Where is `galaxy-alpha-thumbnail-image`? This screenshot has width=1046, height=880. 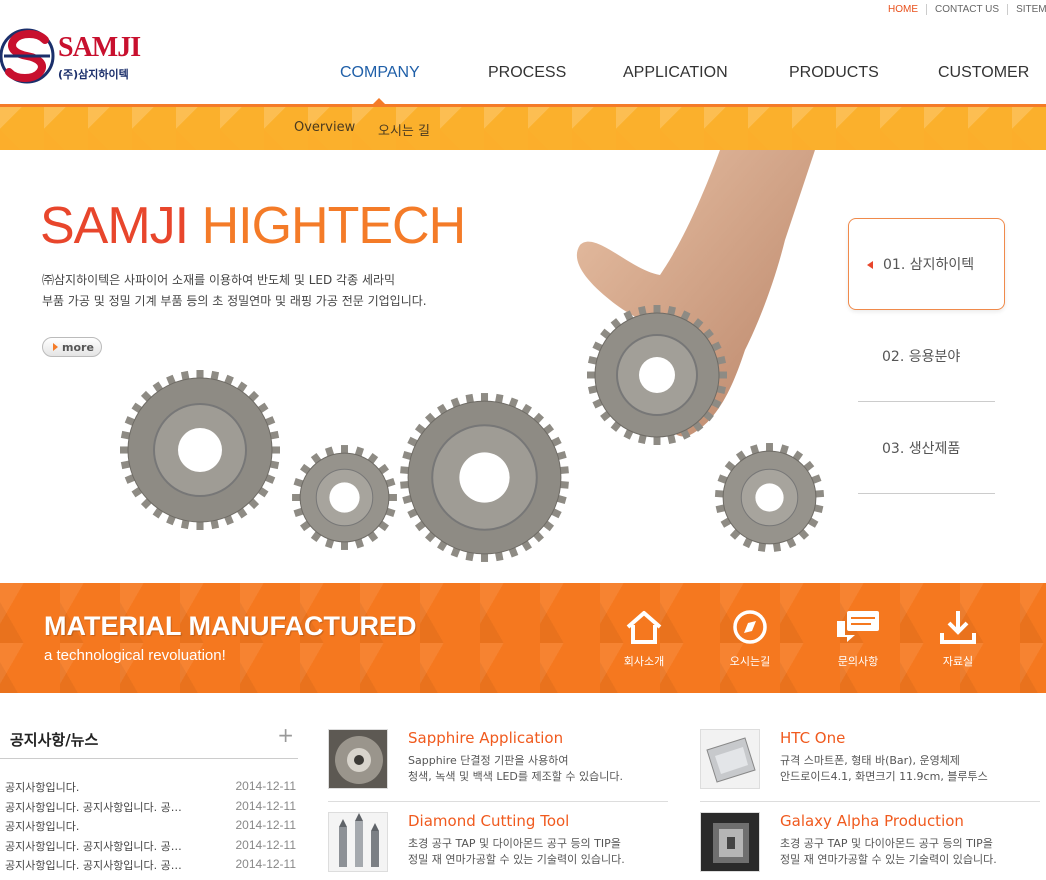 galaxy-alpha-thumbnail-image is located at coordinates (730, 842).